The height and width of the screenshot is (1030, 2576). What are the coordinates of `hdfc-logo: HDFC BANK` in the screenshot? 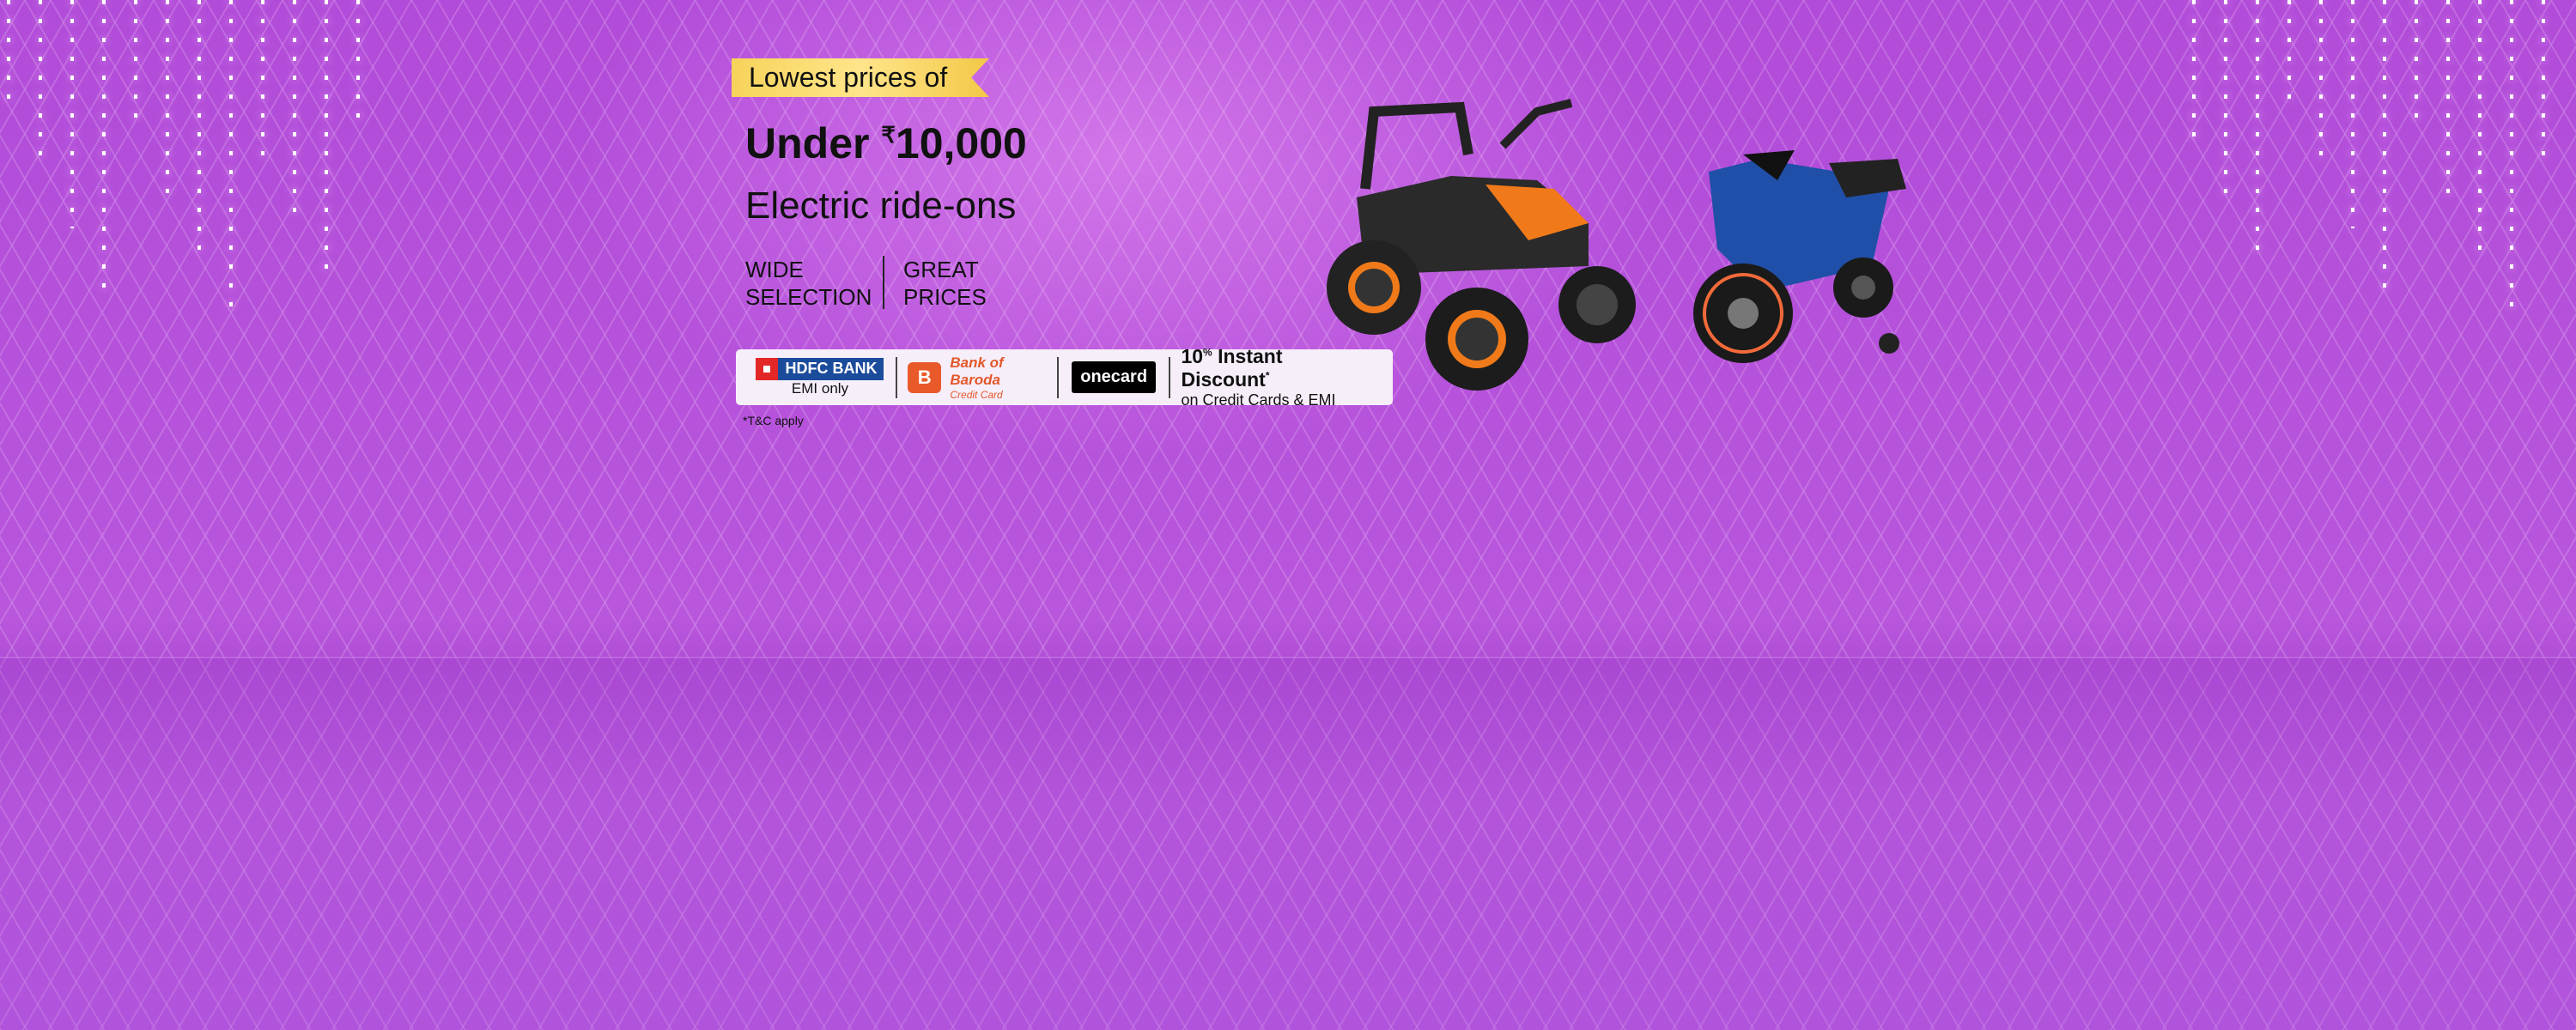 It's located at (820, 368).